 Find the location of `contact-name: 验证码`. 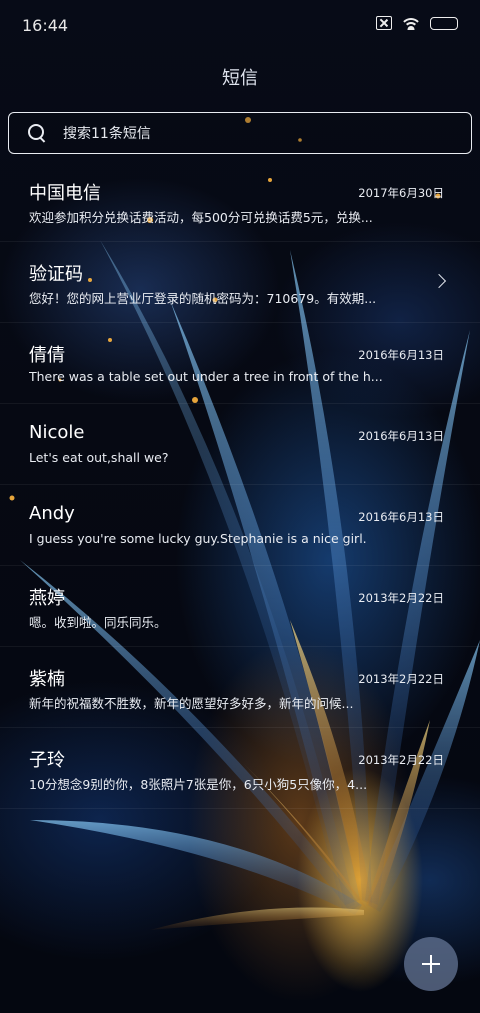

contact-name: 验证码 is located at coordinates (56, 274).